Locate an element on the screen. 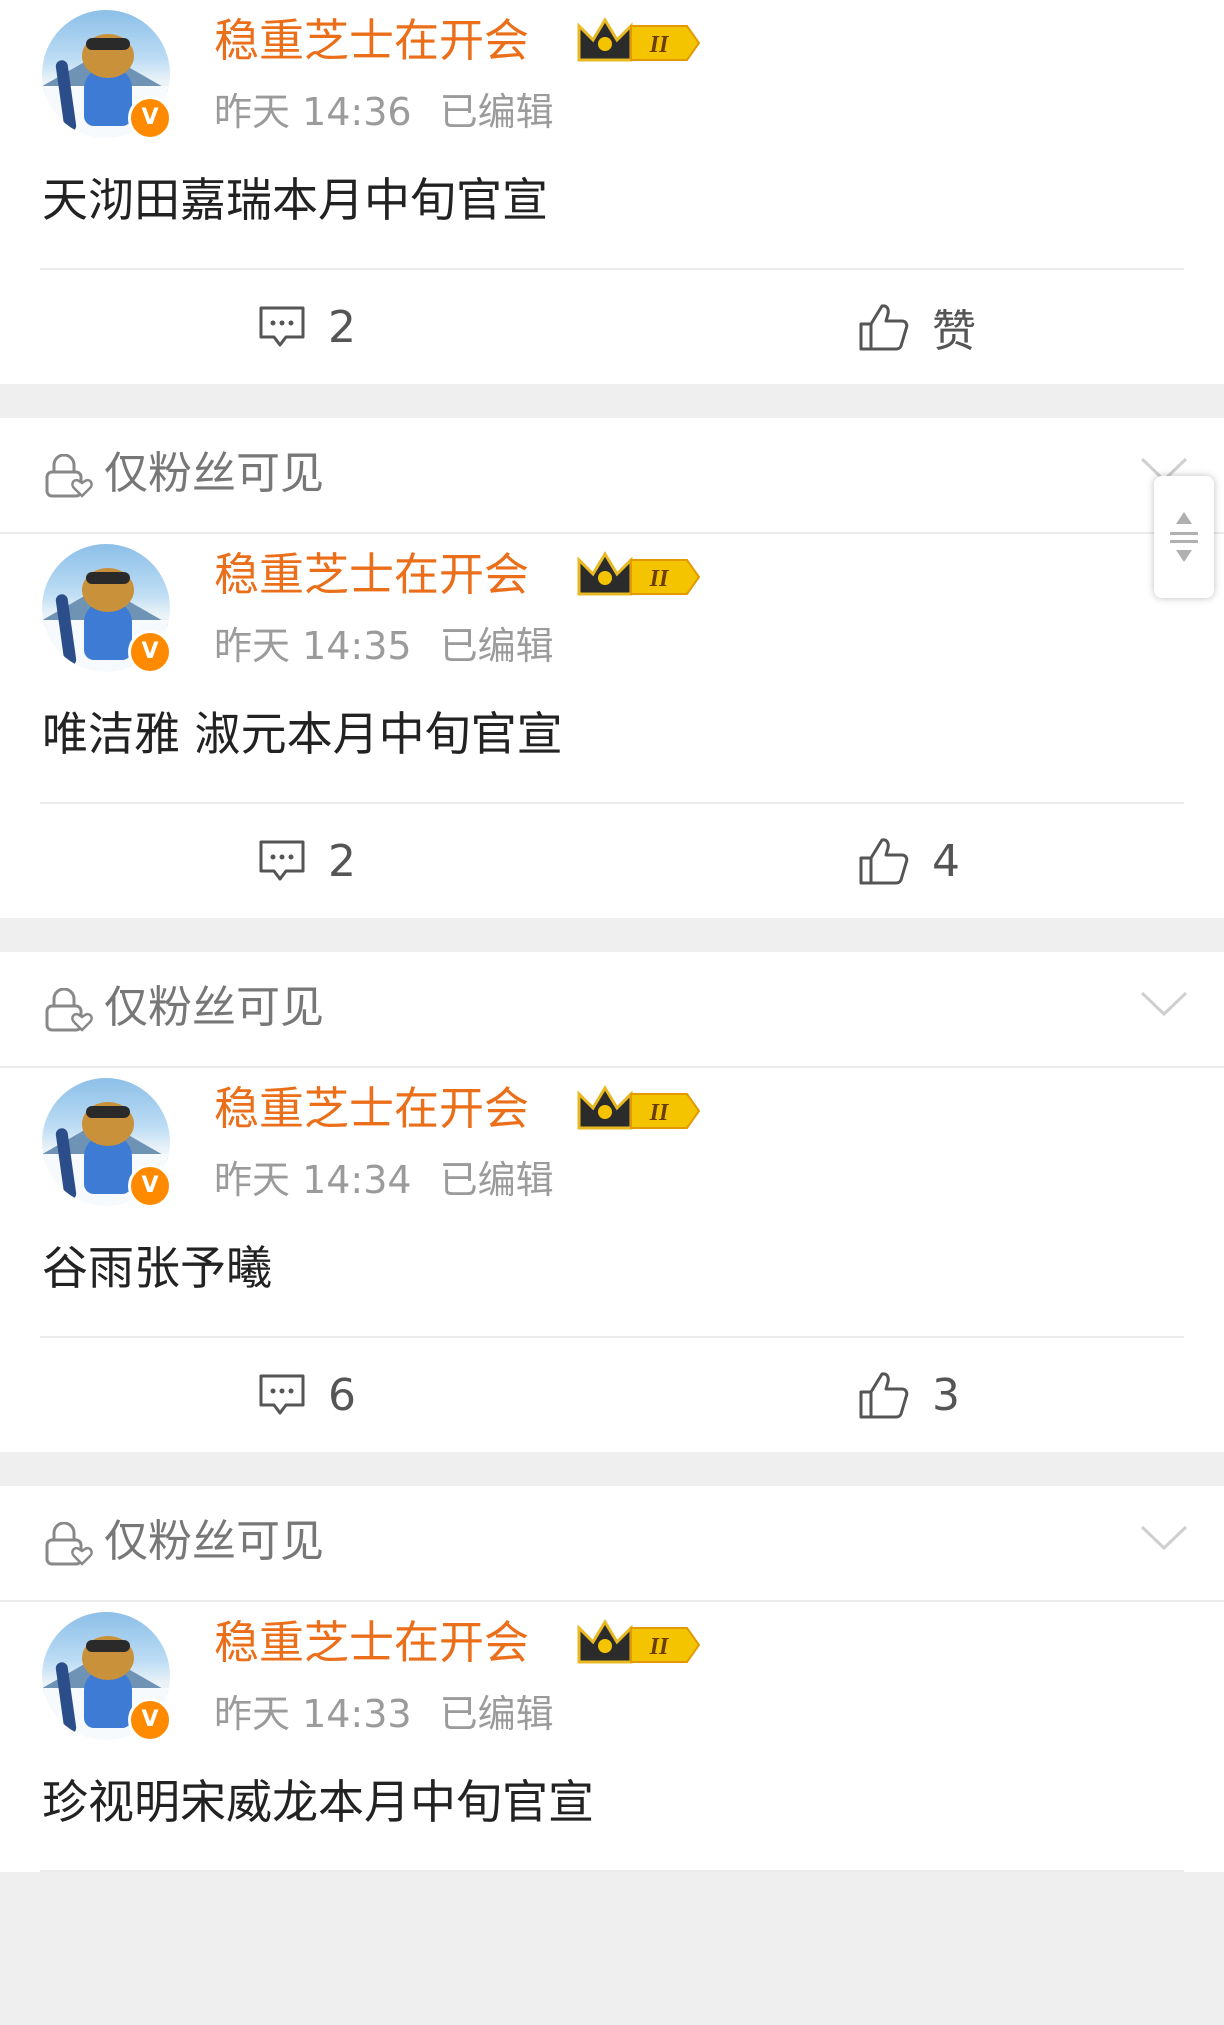 The height and width of the screenshot is (2025, 1224). like-button: 4 is located at coordinates (909, 861).